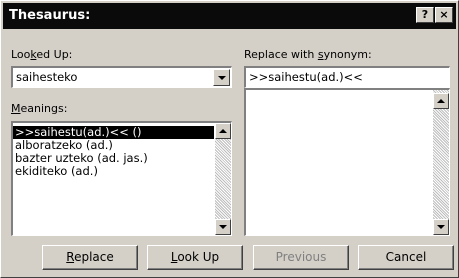 The height and width of the screenshot is (278, 459). What do you see at coordinates (306, 77) in the screenshot?
I see `replace-value: >>saihestu(ad.)<<` at bounding box center [306, 77].